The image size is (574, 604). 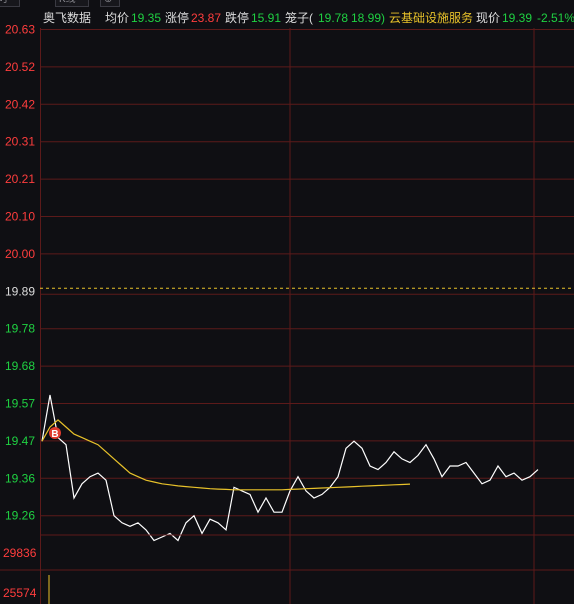 What do you see at coordinates (20, 291) in the screenshot?
I see `y-tick-label: 19.89` at bounding box center [20, 291].